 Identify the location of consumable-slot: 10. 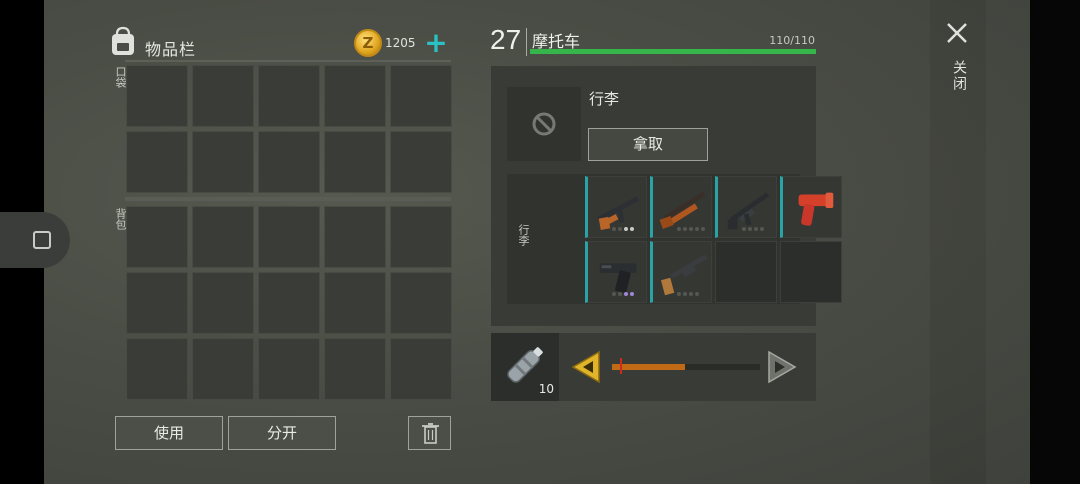
(525, 367).